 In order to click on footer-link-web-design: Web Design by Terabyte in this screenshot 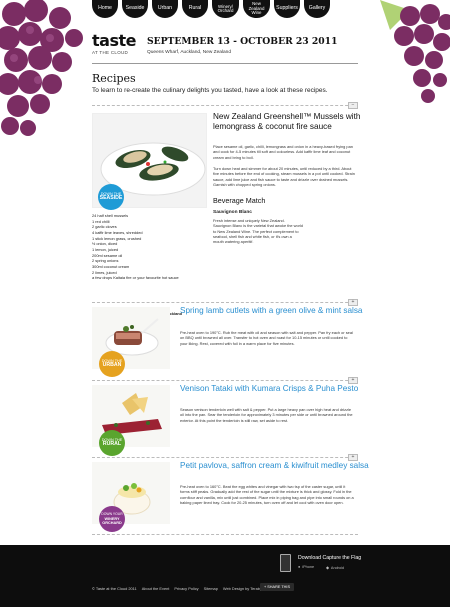, I will do `click(244, 588)`.